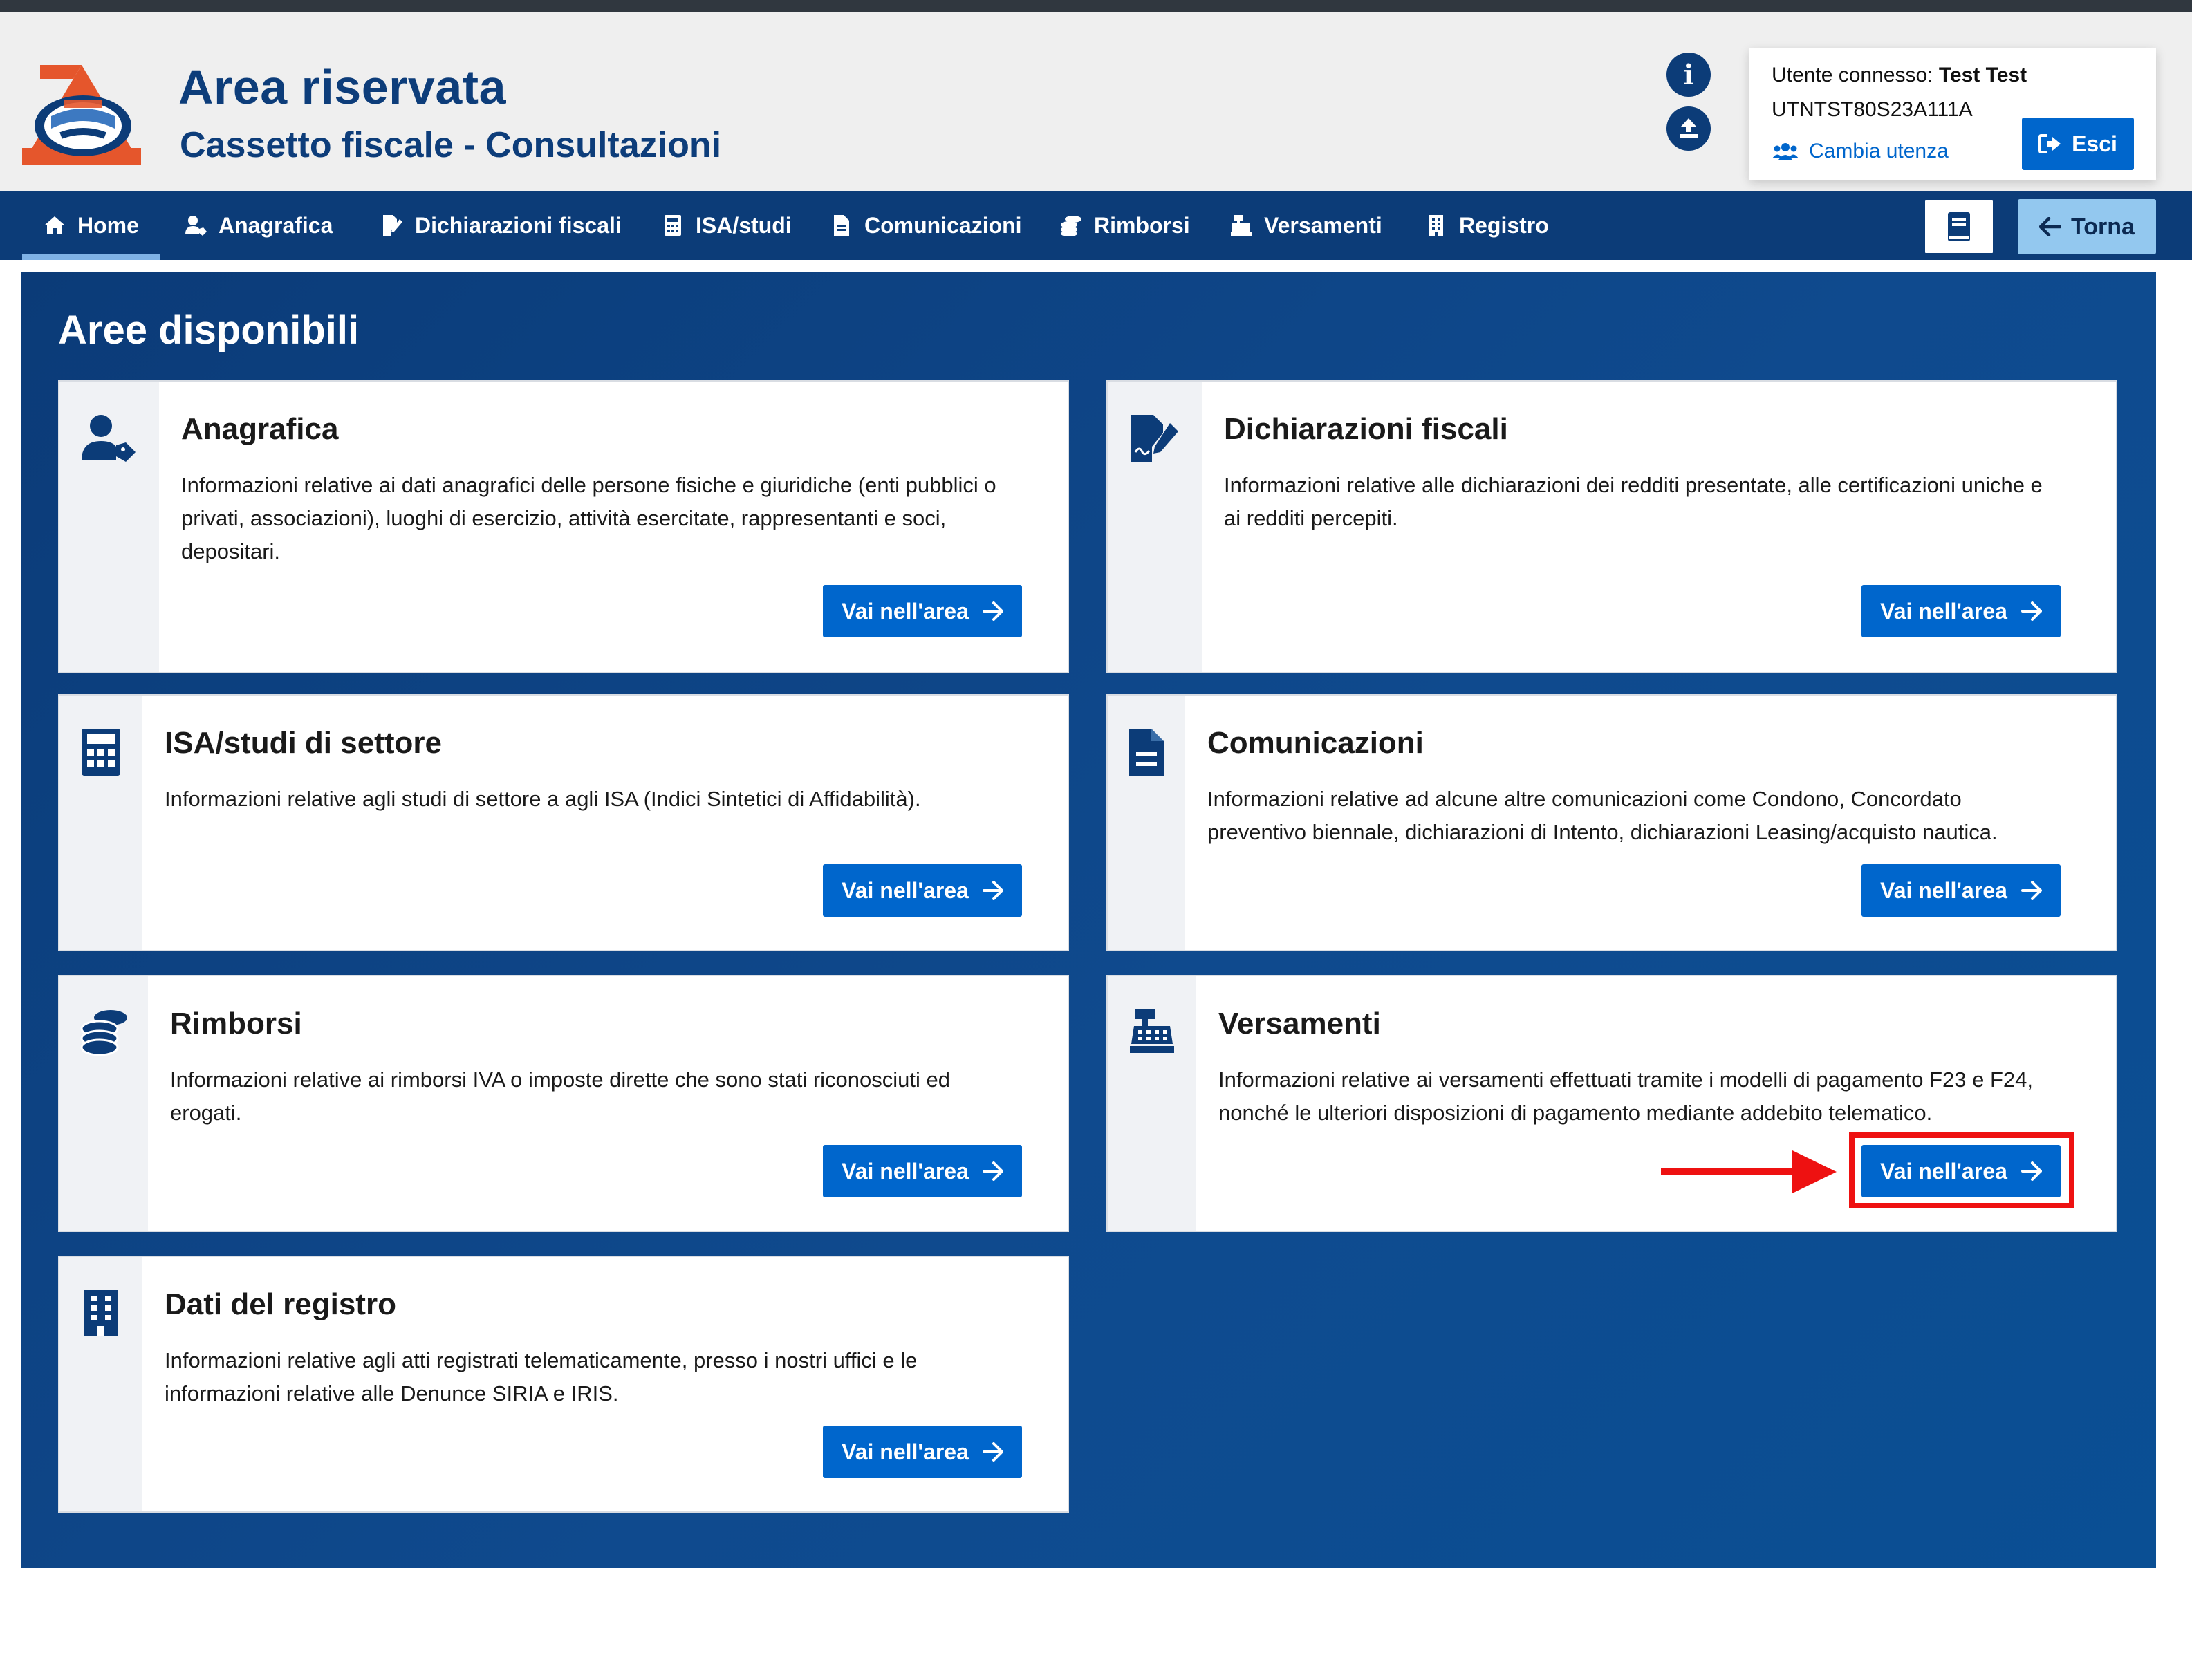  I want to click on browser-top-strip, so click(1096, 6).